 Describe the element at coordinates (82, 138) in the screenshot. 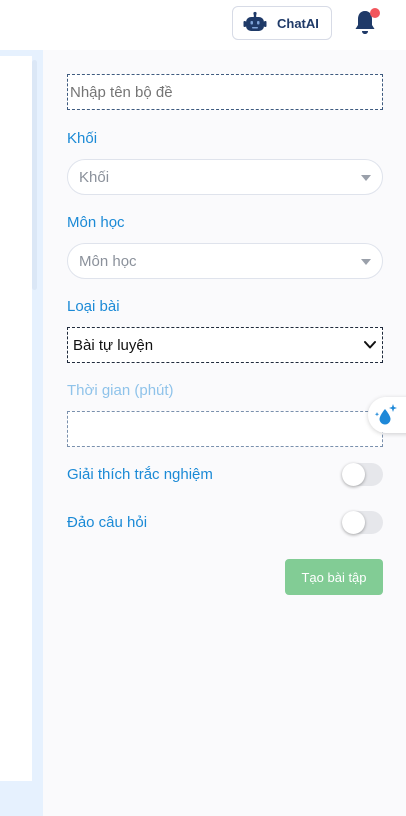

I see `grade-label: Khối` at that location.